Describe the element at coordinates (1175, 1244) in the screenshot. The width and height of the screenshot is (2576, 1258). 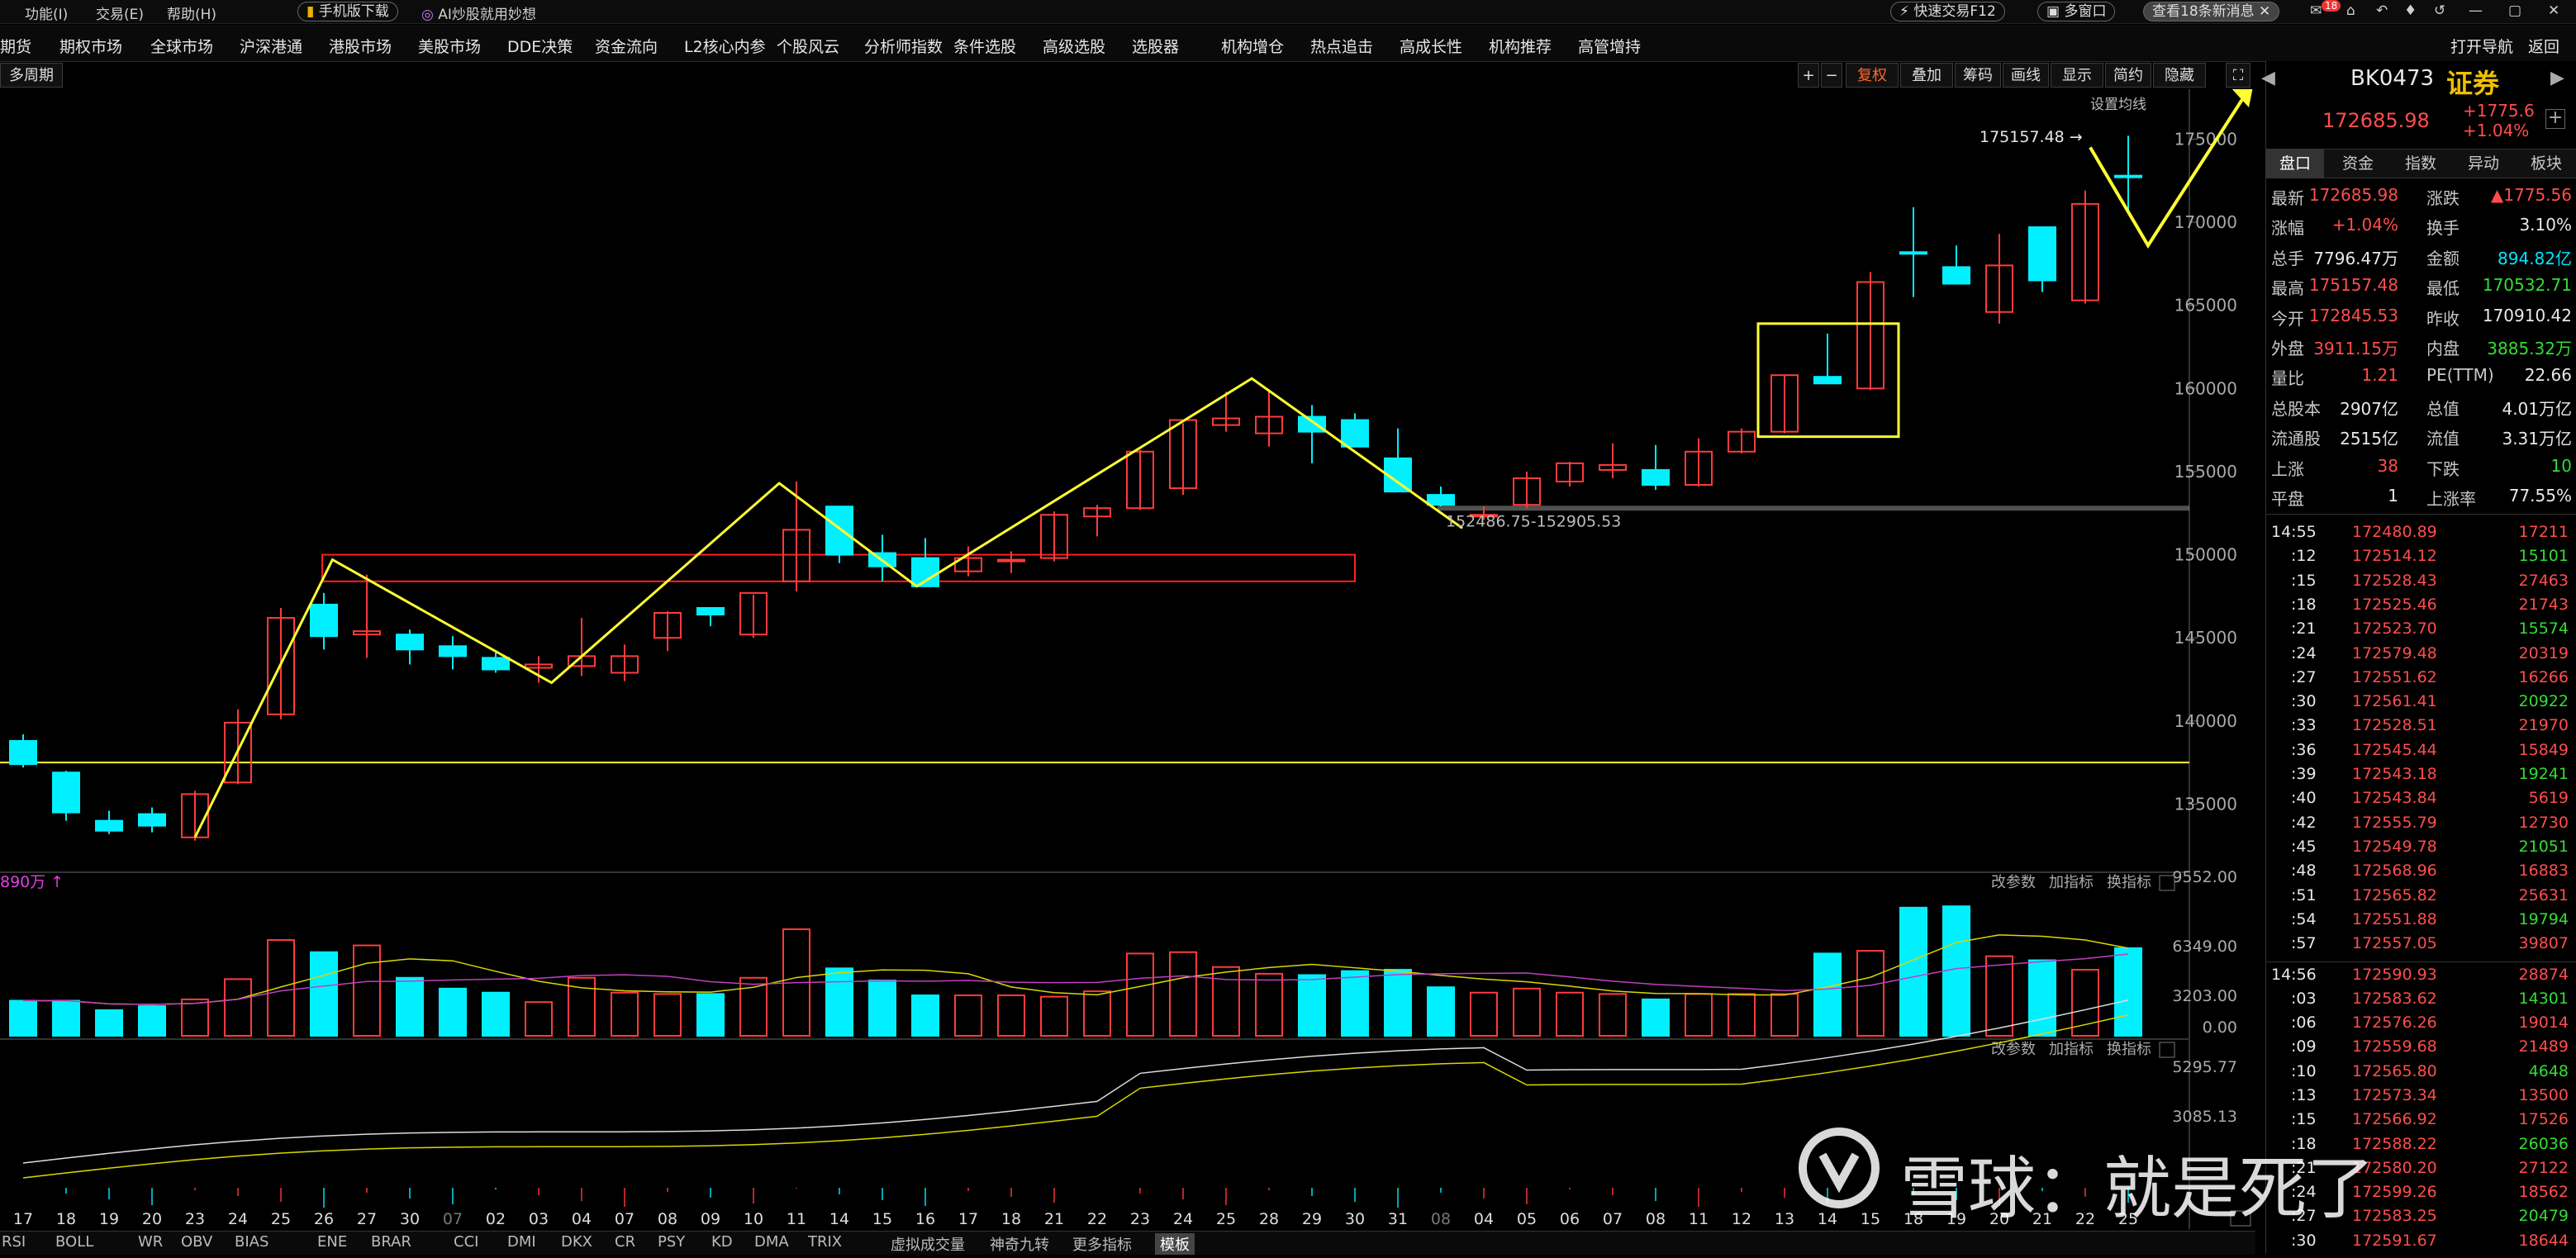
I see `indicator-tab: 模板` at that location.